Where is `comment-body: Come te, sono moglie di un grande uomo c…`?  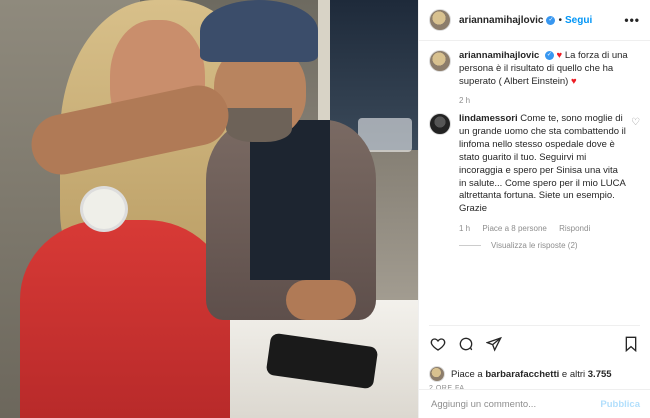
comment-body: Come te, sono moglie di un grande uomo c… is located at coordinates (542, 164).